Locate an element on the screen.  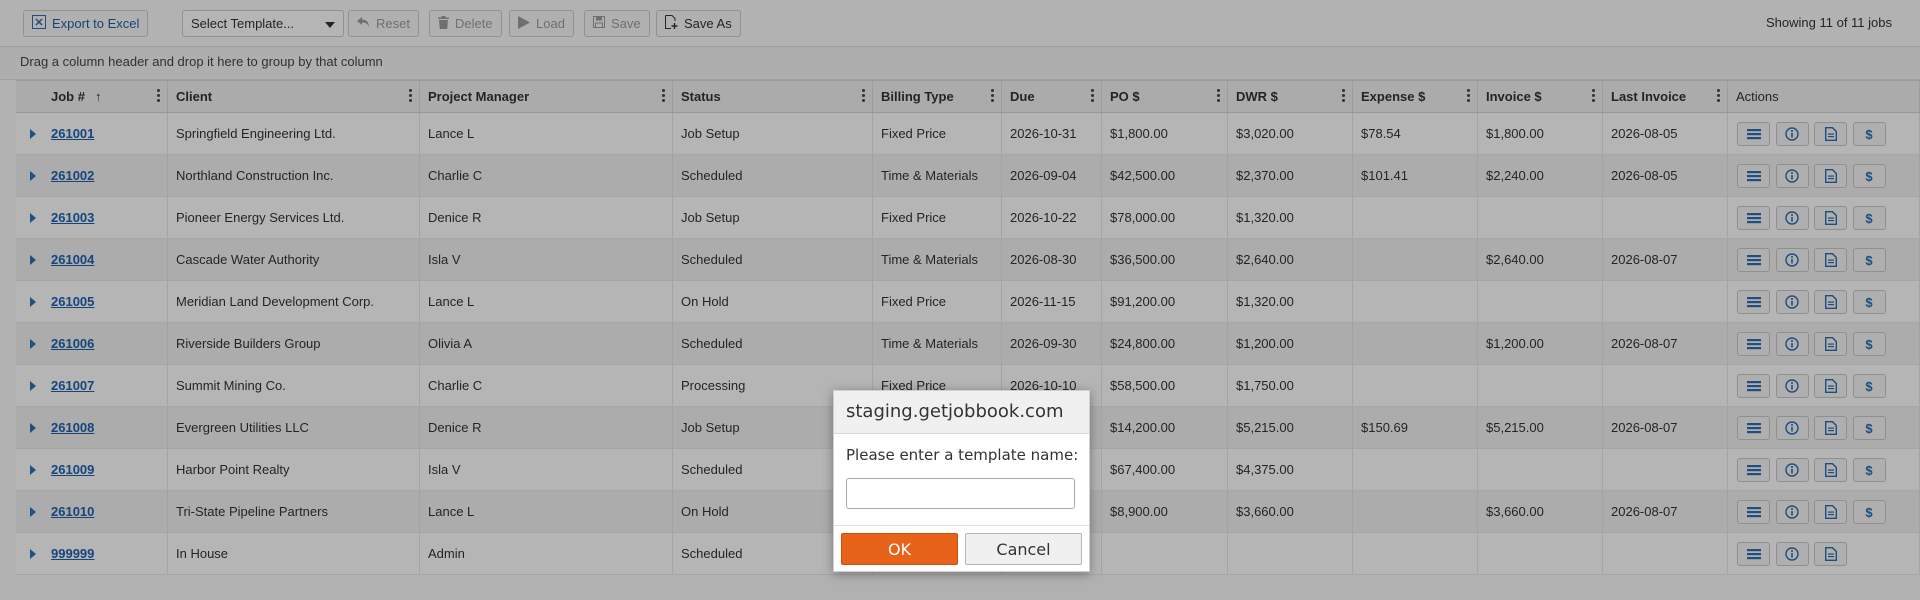
ok-button: OK is located at coordinates (899, 549).